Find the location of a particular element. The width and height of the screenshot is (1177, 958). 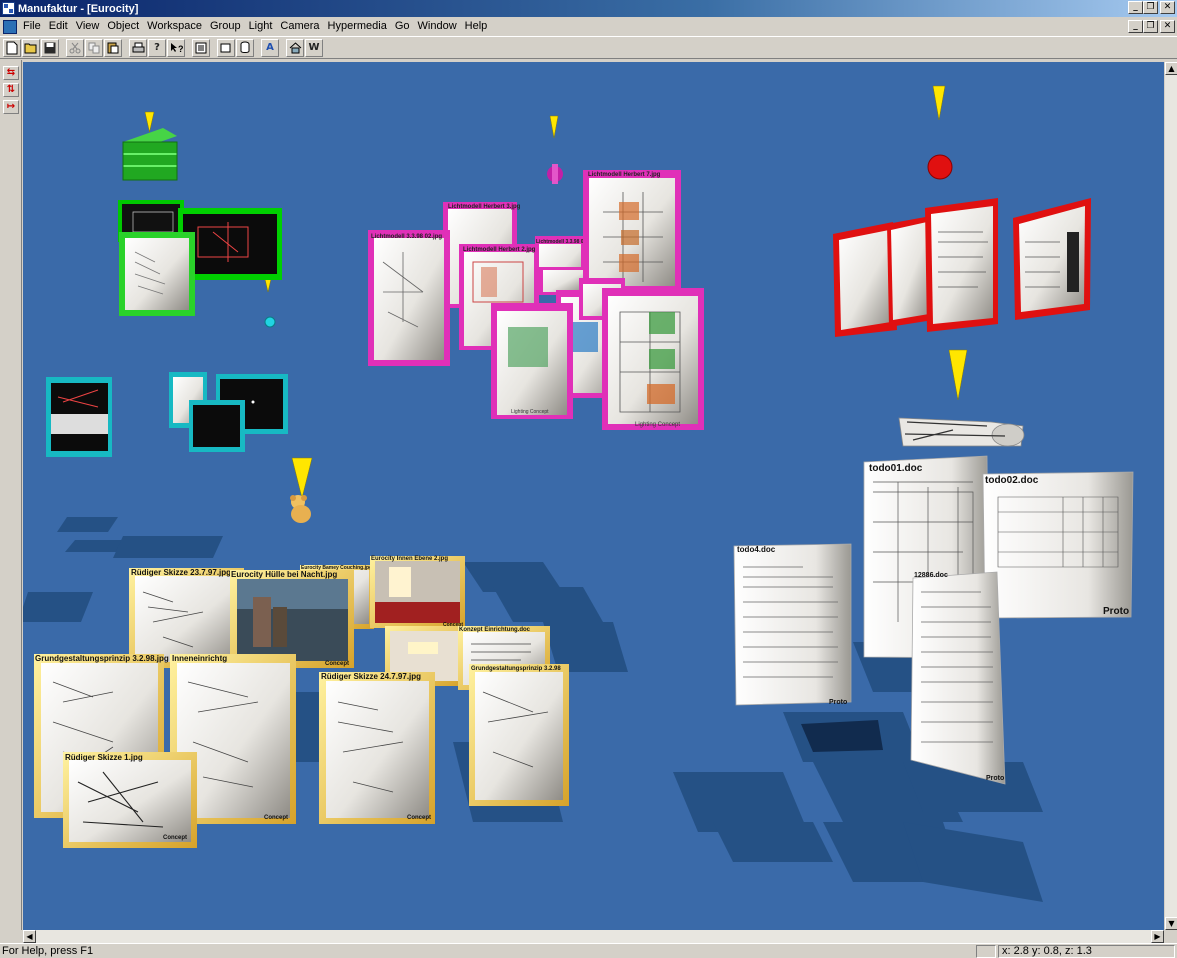

menu-hypermedia: Hypermedia is located at coordinates (357, 26).